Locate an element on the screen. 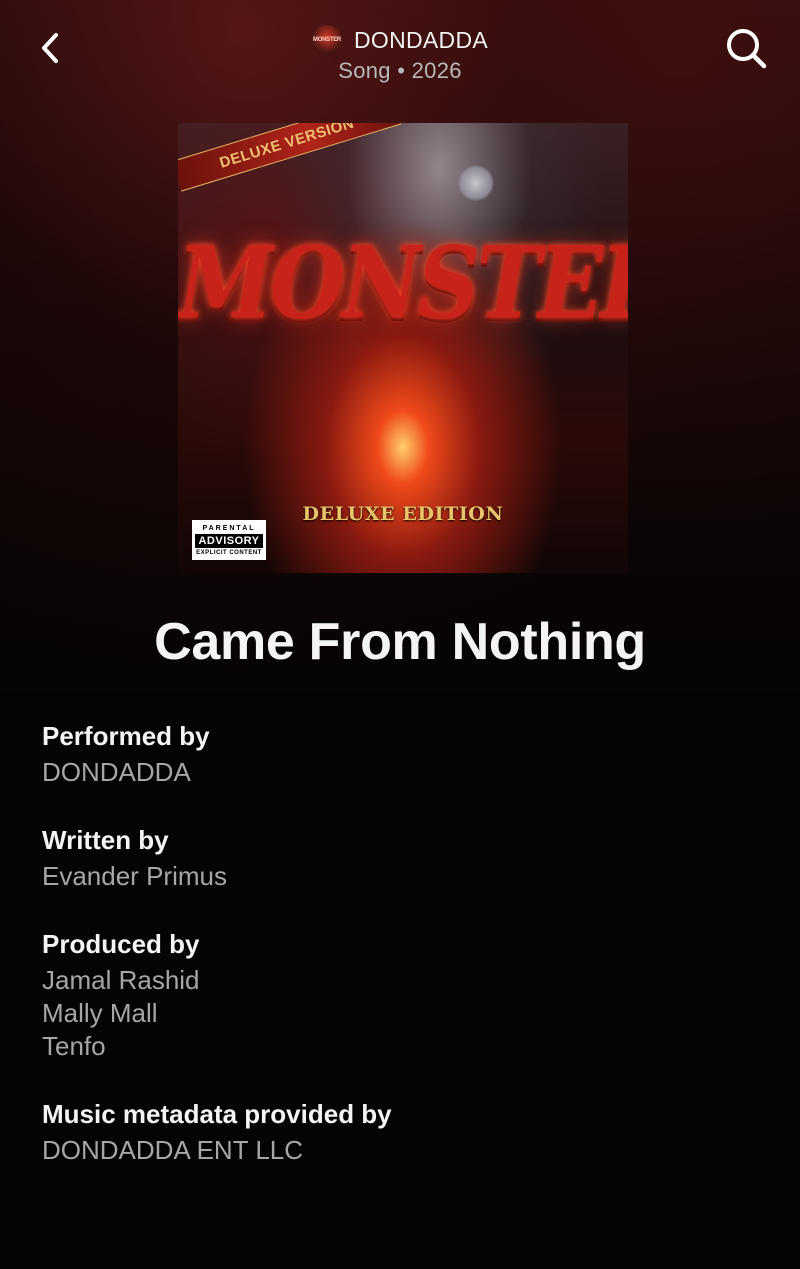  song-subtitle: Song • 2026 is located at coordinates (400, 70).